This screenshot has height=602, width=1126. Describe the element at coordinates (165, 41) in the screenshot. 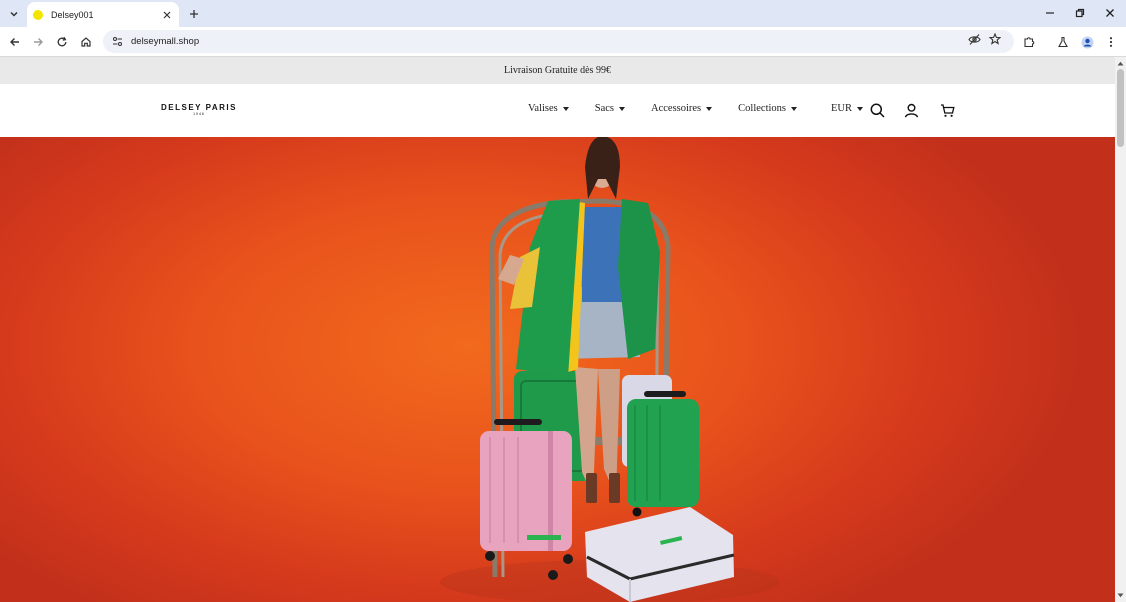

I see `url-text: delseymall.shop` at that location.